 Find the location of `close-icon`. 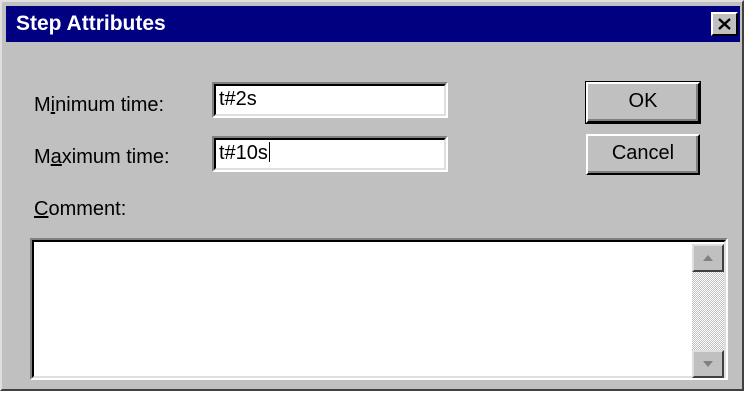

close-icon is located at coordinates (724, 24).